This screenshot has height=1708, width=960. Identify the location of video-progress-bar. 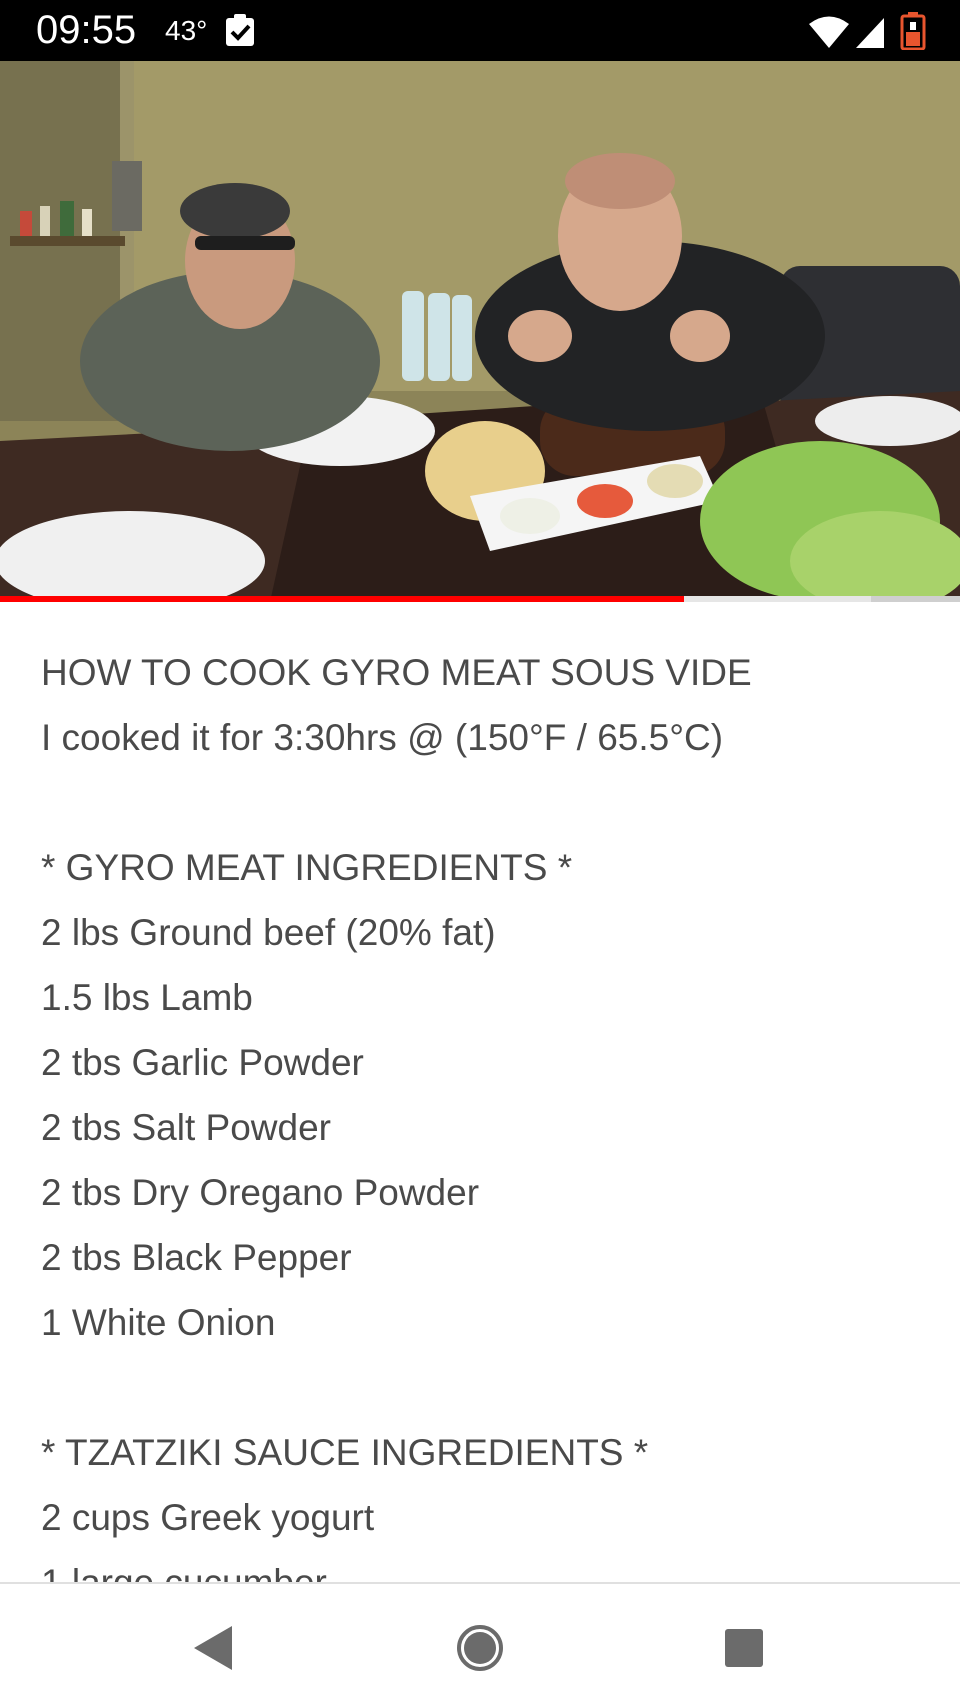
(480, 599).